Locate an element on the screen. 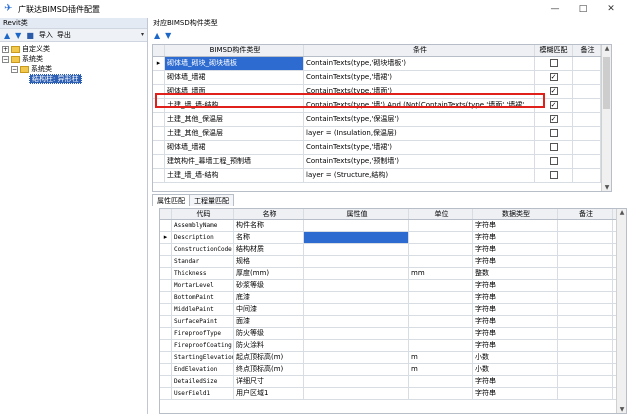 The image size is (628, 414). scroll-up-icon: ▲ is located at coordinates (621, 212).